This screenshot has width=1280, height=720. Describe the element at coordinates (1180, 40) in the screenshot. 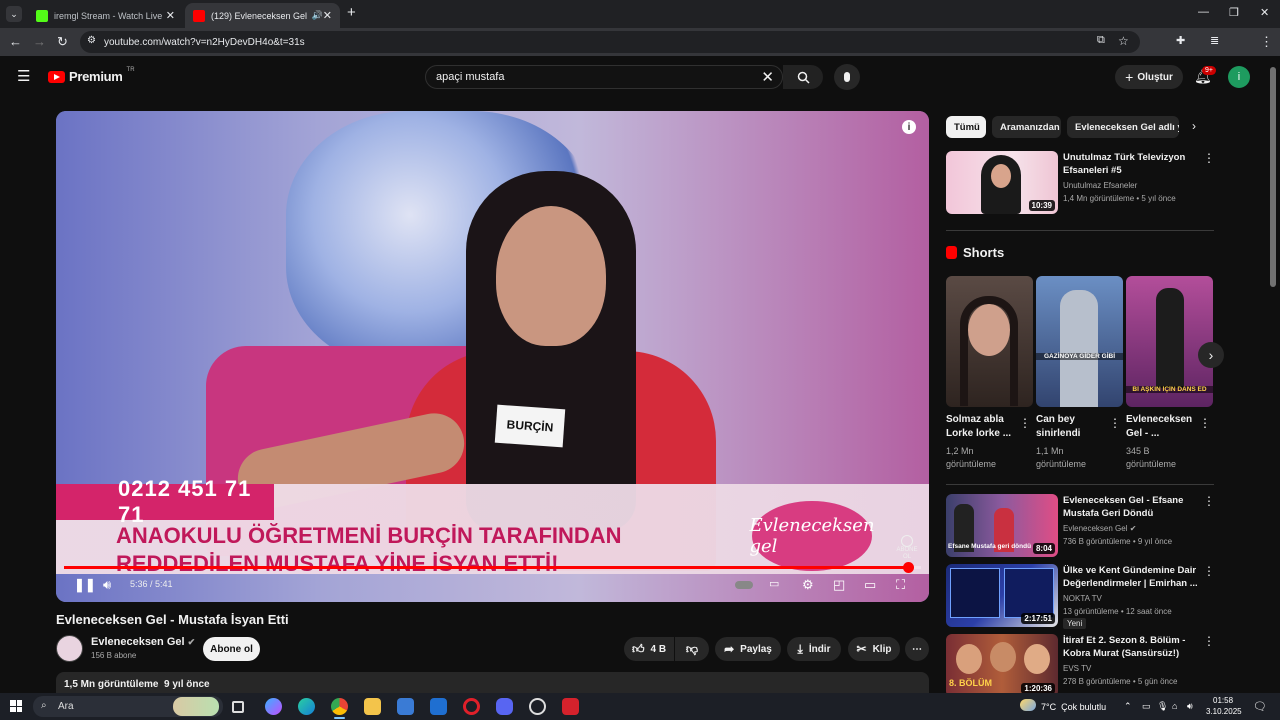

I see `extensions-icon: ✚` at that location.